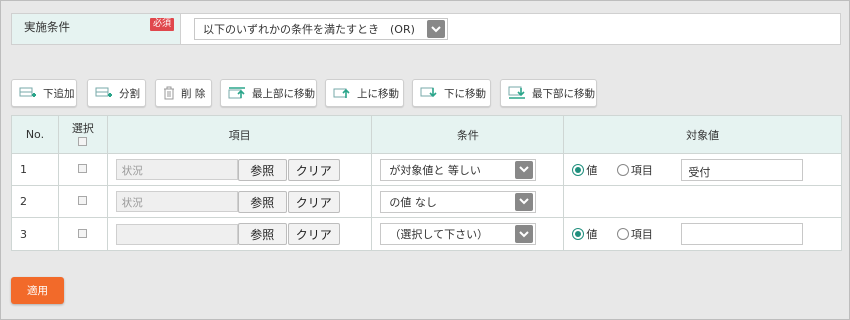 This screenshot has width=850, height=320. What do you see at coordinates (702, 134) in the screenshot?
I see `header-target: 対象値` at bounding box center [702, 134].